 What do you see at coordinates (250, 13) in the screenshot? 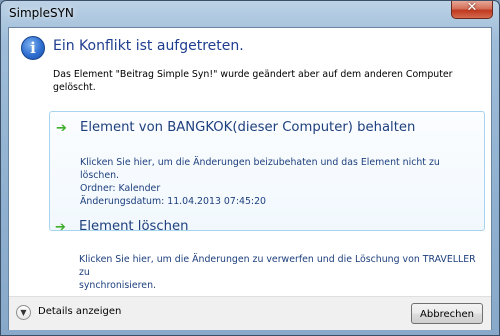
I see `title-bar: SimpleSYN ✕` at bounding box center [250, 13].